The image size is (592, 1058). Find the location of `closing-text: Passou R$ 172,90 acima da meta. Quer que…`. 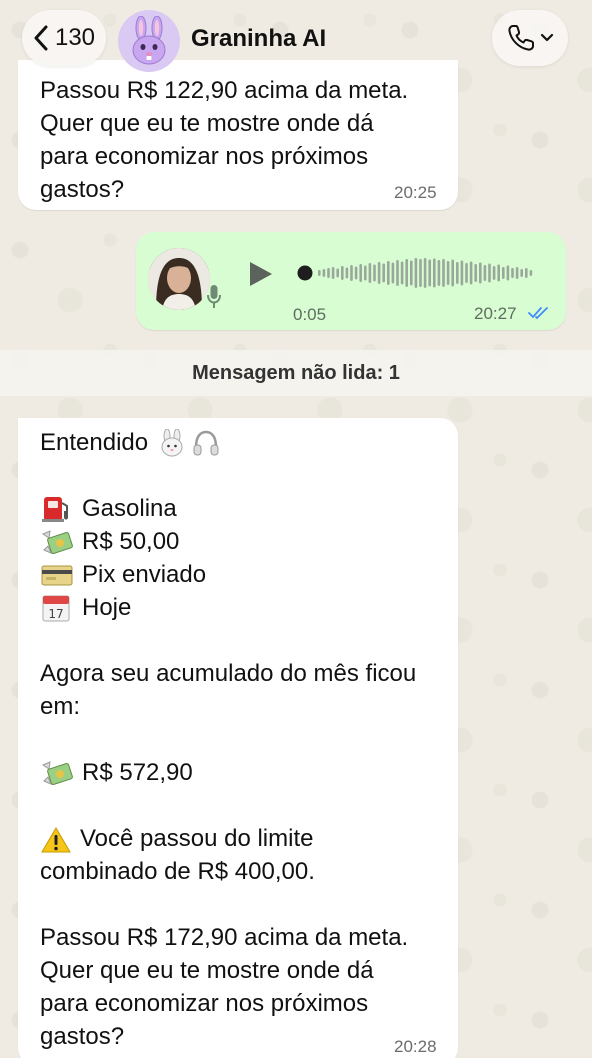

closing-text: Passou R$ 172,90 acima da meta. Quer que… is located at coordinates (224, 987).